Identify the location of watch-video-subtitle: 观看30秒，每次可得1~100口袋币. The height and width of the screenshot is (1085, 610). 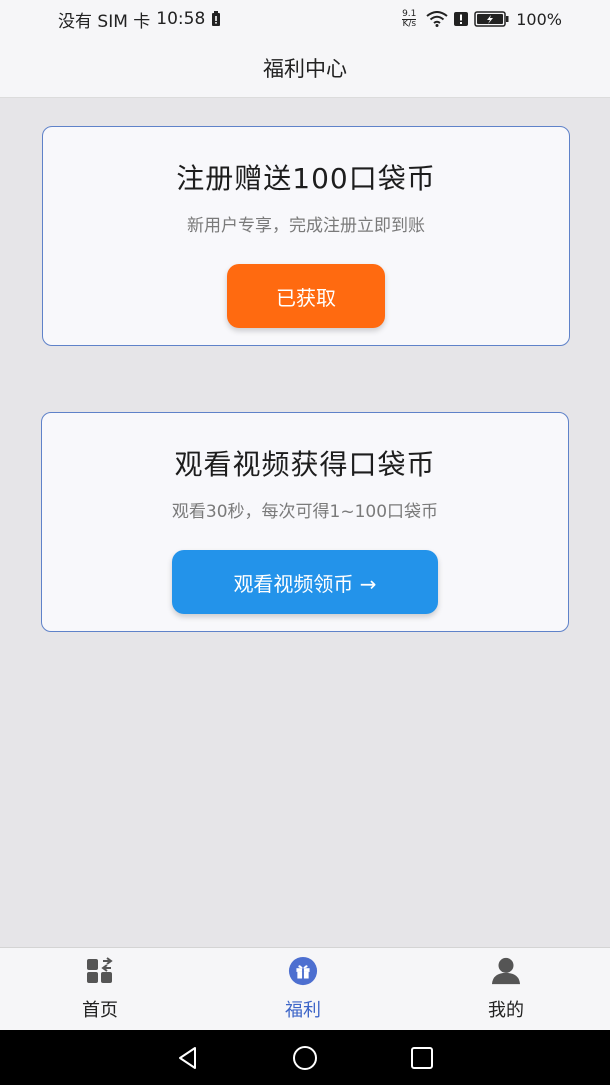
(305, 512).